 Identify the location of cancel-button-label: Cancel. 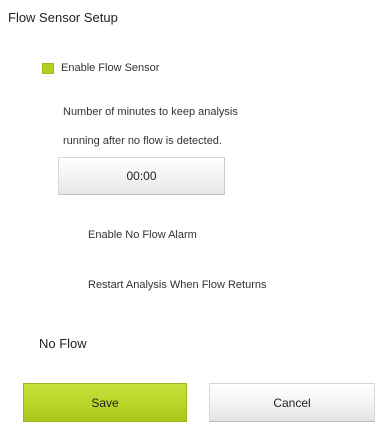
(292, 402).